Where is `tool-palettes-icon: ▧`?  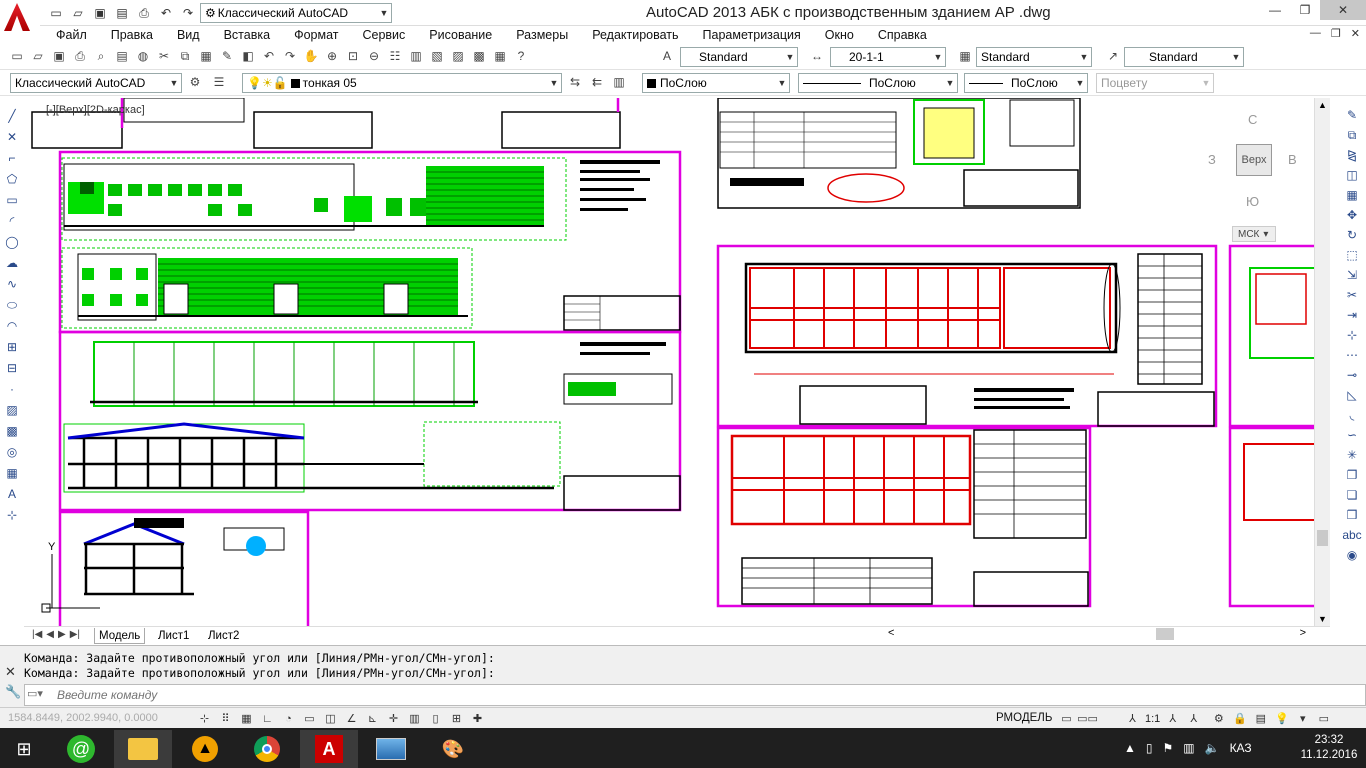
tool-palettes-icon: ▧ is located at coordinates (437, 56).